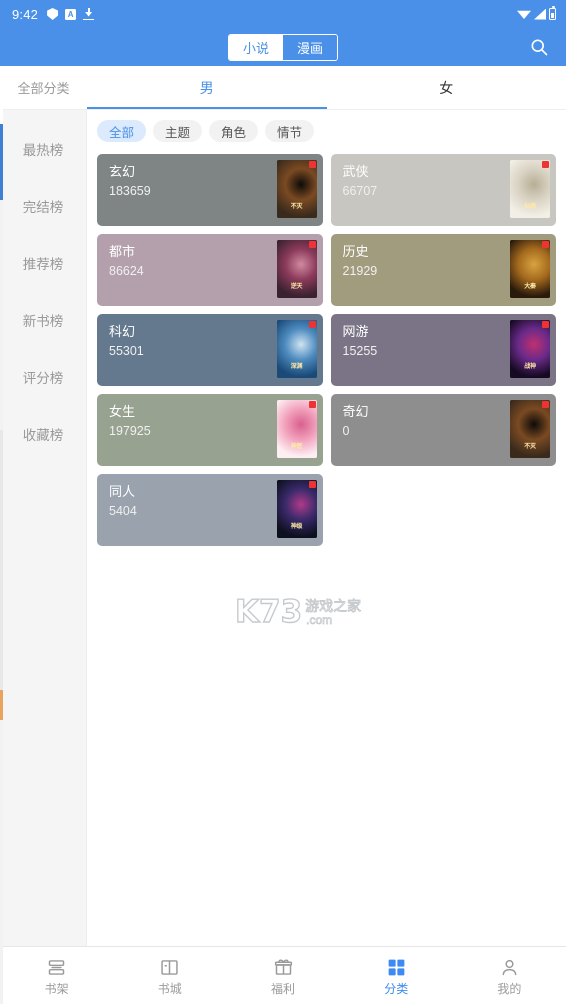 The image size is (566, 1004). Describe the element at coordinates (443, 350) in the screenshot. I see `category-card: 网游 15255 战神` at that location.